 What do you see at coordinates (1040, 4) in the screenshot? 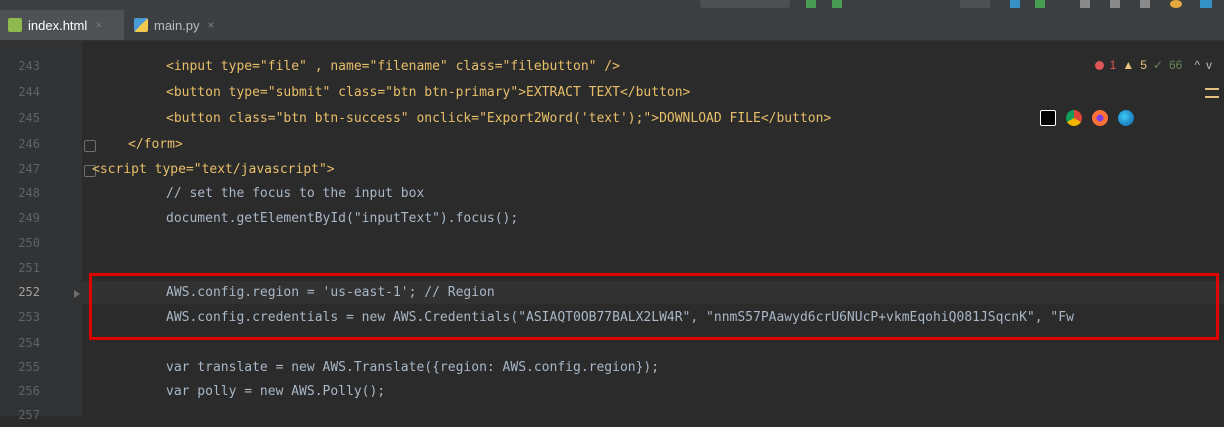
I see `git-commit-icon` at bounding box center [1040, 4].